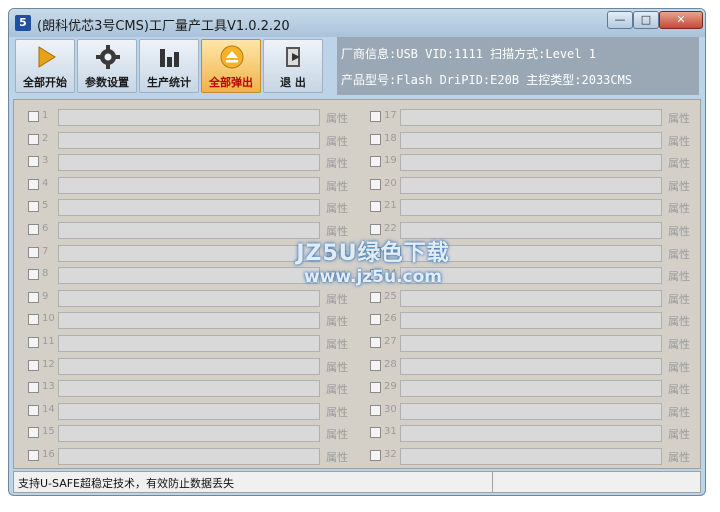  What do you see at coordinates (293, 66) in the screenshot?
I see `exit-button: 退 出` at bounding box center [293, 66].